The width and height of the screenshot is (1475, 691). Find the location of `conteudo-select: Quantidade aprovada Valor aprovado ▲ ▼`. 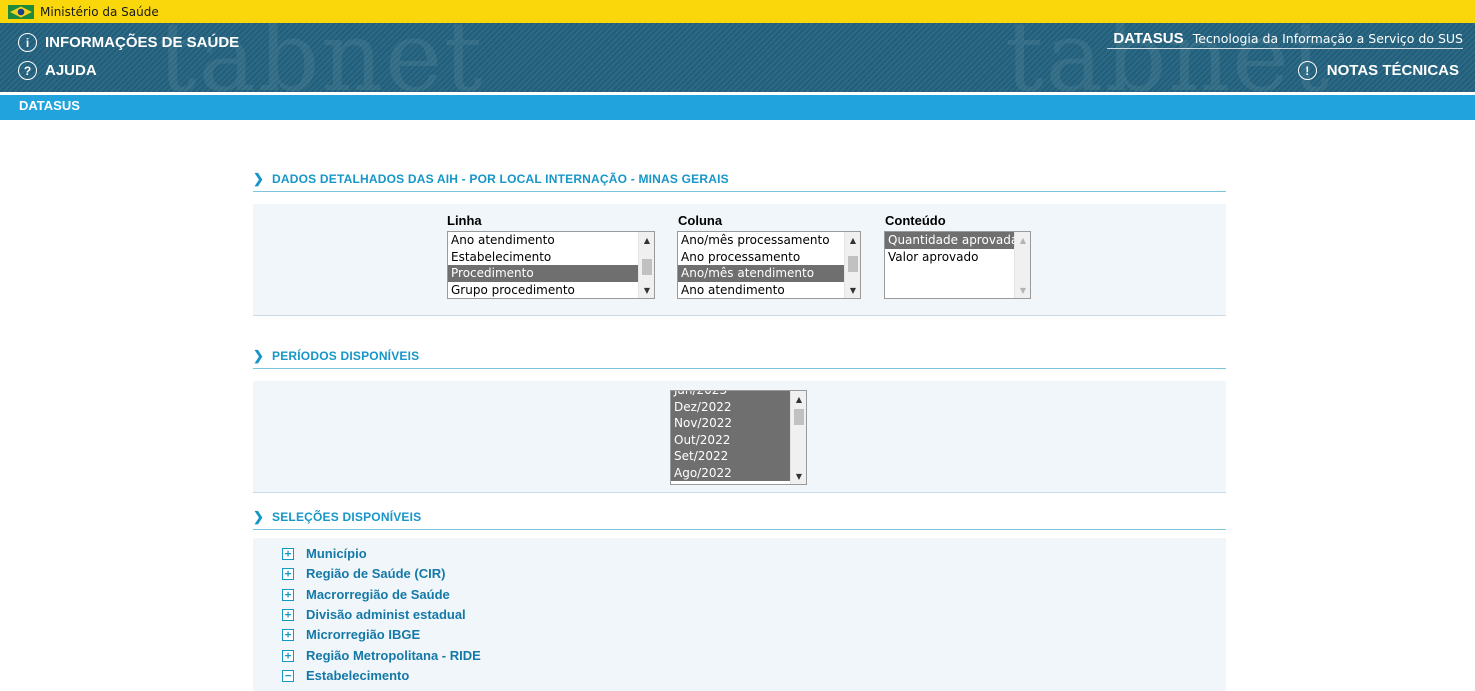

conteudo-select: Quantidade aprovada Valor aprovado ▲ ▼ is located at coordinates (957, 265).